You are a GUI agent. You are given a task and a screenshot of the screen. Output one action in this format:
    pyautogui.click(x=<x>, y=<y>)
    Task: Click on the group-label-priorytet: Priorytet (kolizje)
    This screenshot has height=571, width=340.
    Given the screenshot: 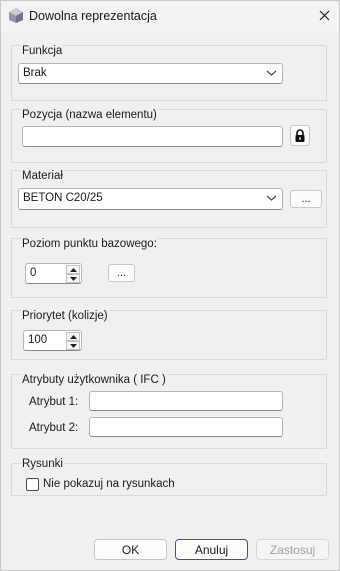 What is the action you would take?
    pyautogui.click(x=65, y=316)
    